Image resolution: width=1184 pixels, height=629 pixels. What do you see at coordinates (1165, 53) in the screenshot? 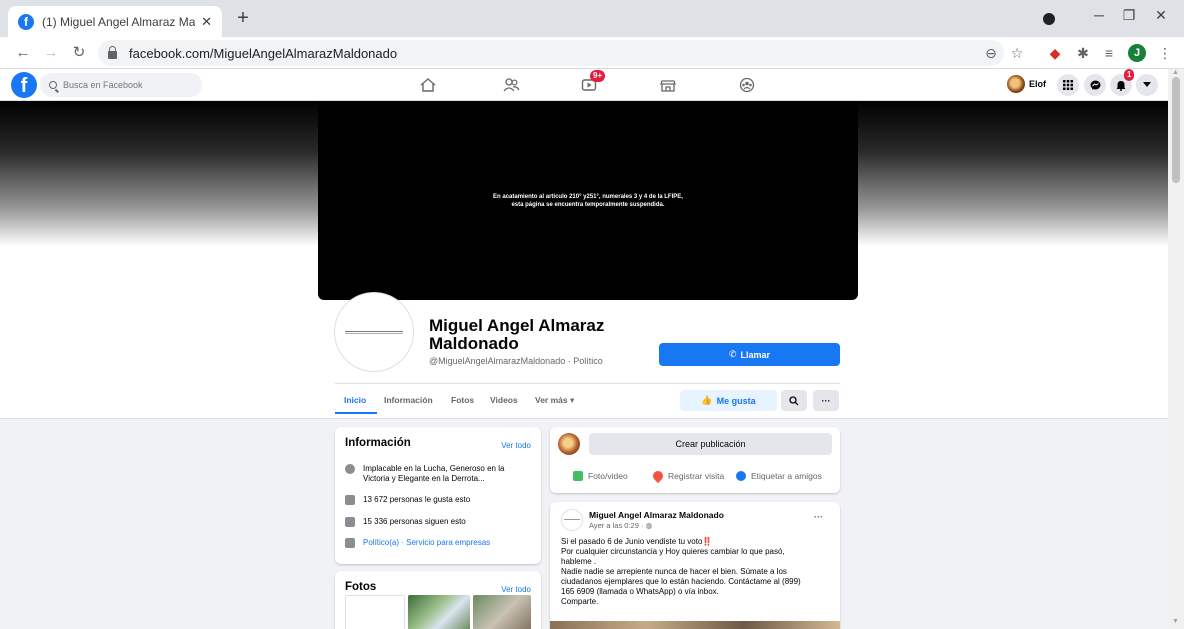
I see `chrome-menu-icon: ⋮` at bounding box center [1165, 53].